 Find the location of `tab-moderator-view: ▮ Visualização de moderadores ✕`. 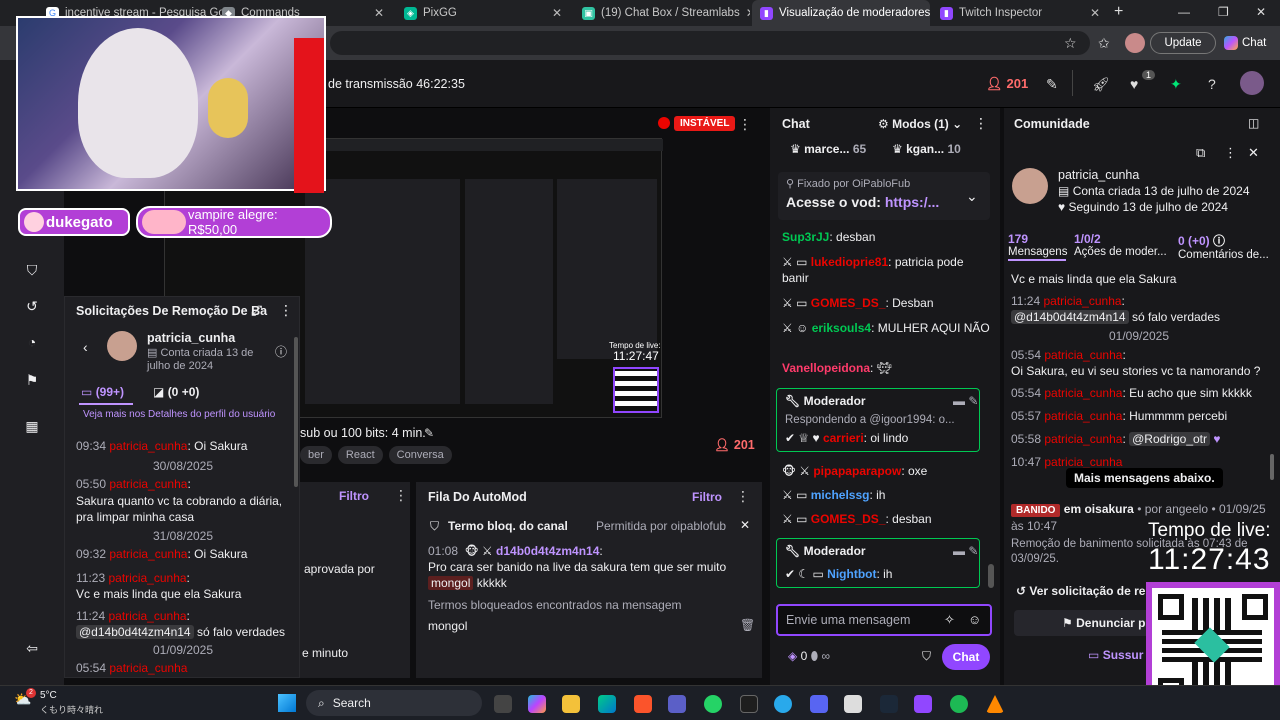

tab-moderator-view: ▮ Visualização de moderadores ✕ is located at coordinates (841, 13).